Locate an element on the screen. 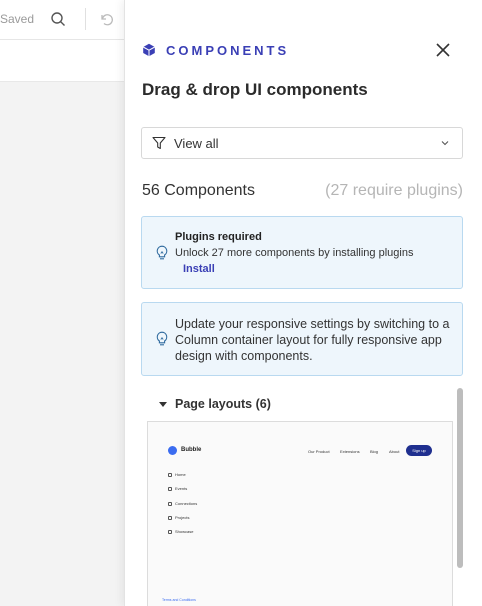  preview-menu-item: Events is located at coordinates (177, 488).